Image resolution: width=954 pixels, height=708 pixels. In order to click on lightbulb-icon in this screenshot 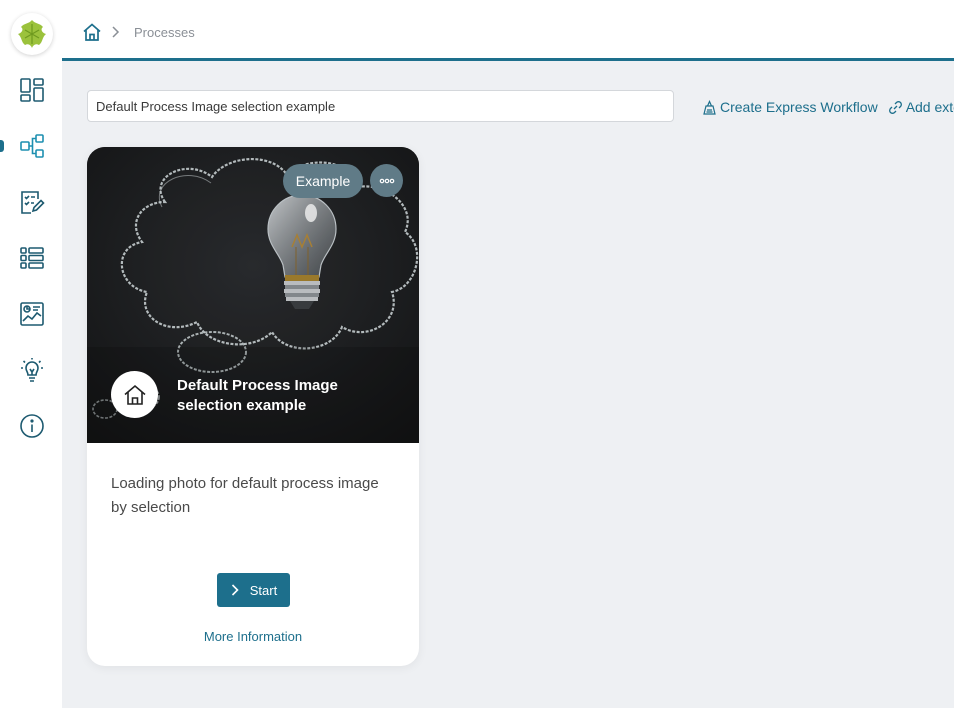, I will do `click(32, 370)`.